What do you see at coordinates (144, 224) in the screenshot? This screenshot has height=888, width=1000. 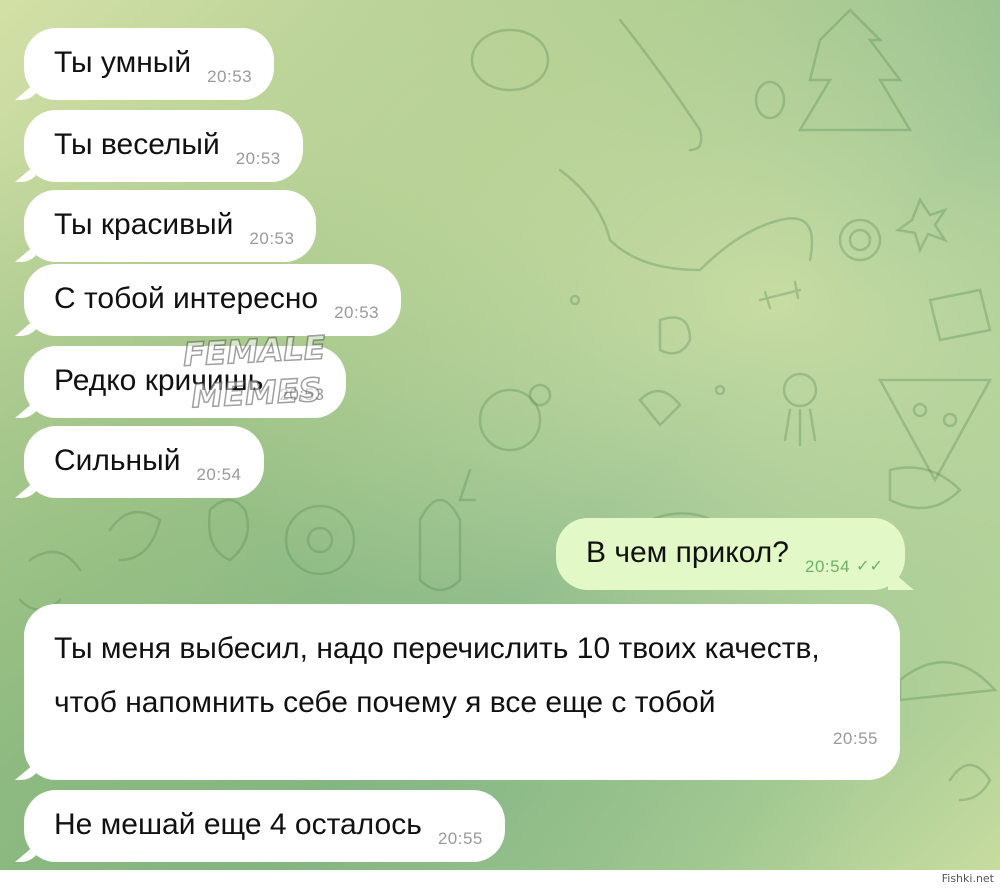 I see `message-text: Ты красивый` at bounding box center [144, 224].